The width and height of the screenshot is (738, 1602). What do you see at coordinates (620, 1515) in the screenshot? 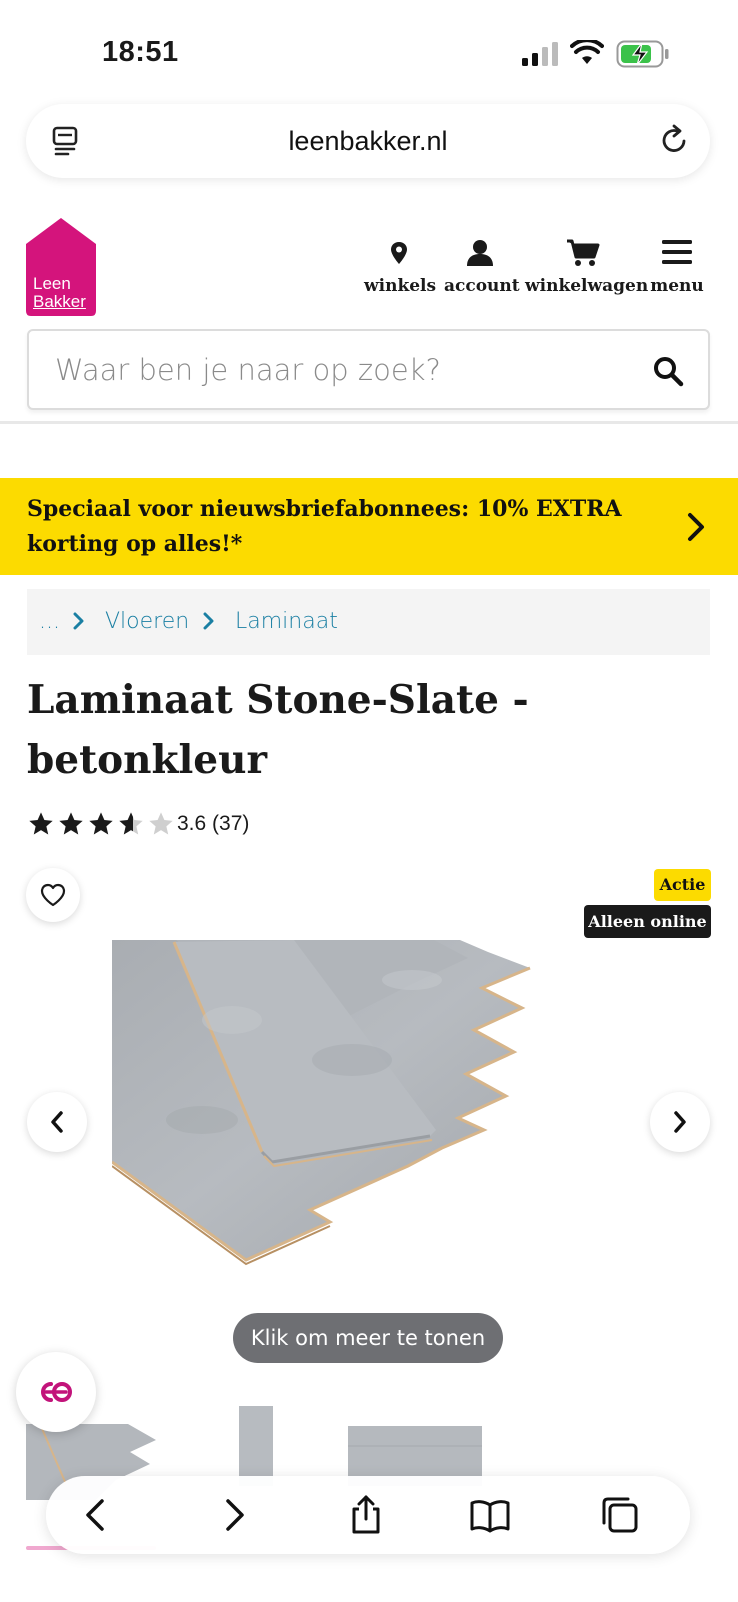
I see `tabs-icon` at bounding box center [620, 1515].